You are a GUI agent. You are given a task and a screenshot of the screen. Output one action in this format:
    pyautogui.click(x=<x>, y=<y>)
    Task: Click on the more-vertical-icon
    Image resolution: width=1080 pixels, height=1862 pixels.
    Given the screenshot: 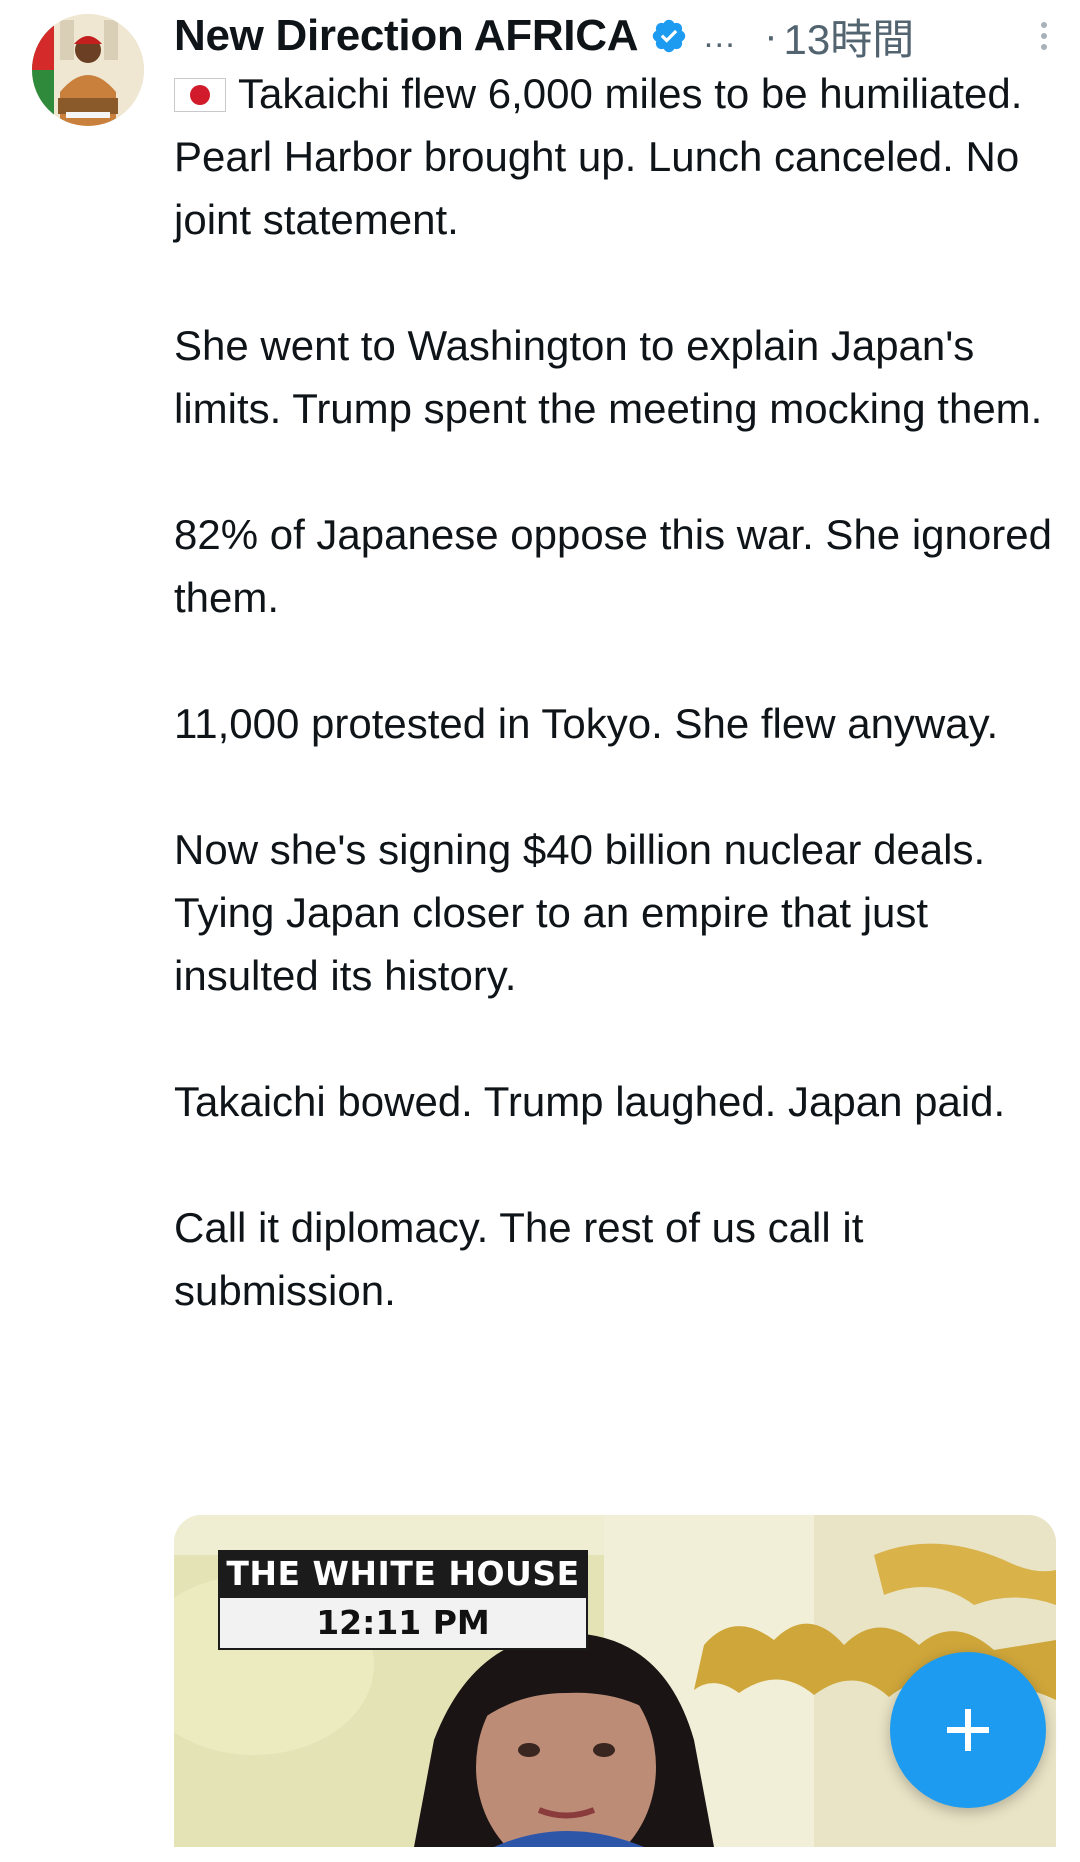 What is the action you would take?
    pyautogui.click(x=1044, y=36)
    